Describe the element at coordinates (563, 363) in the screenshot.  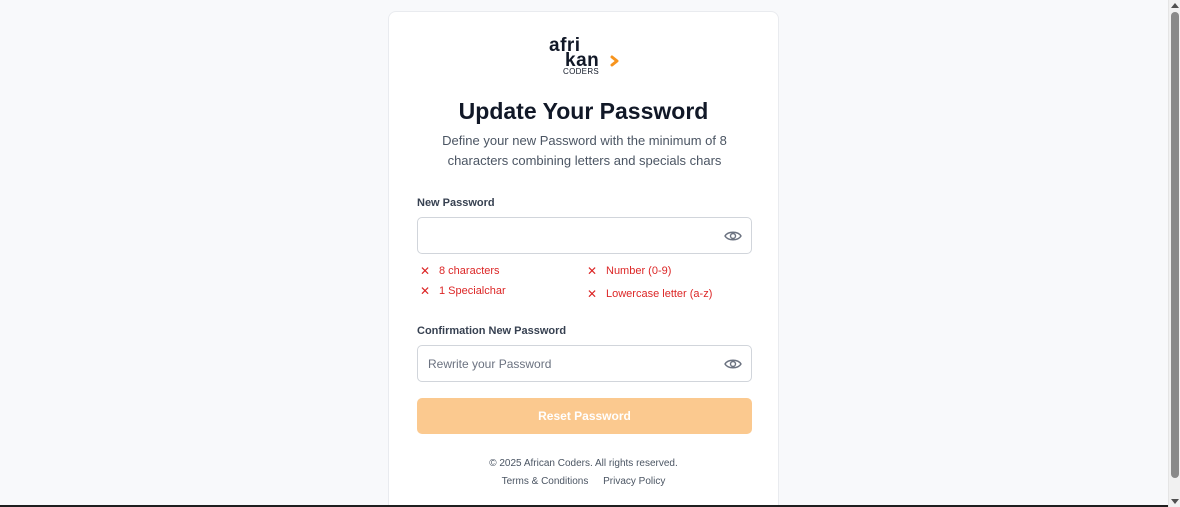
I see `confirm-password-input` at that location.